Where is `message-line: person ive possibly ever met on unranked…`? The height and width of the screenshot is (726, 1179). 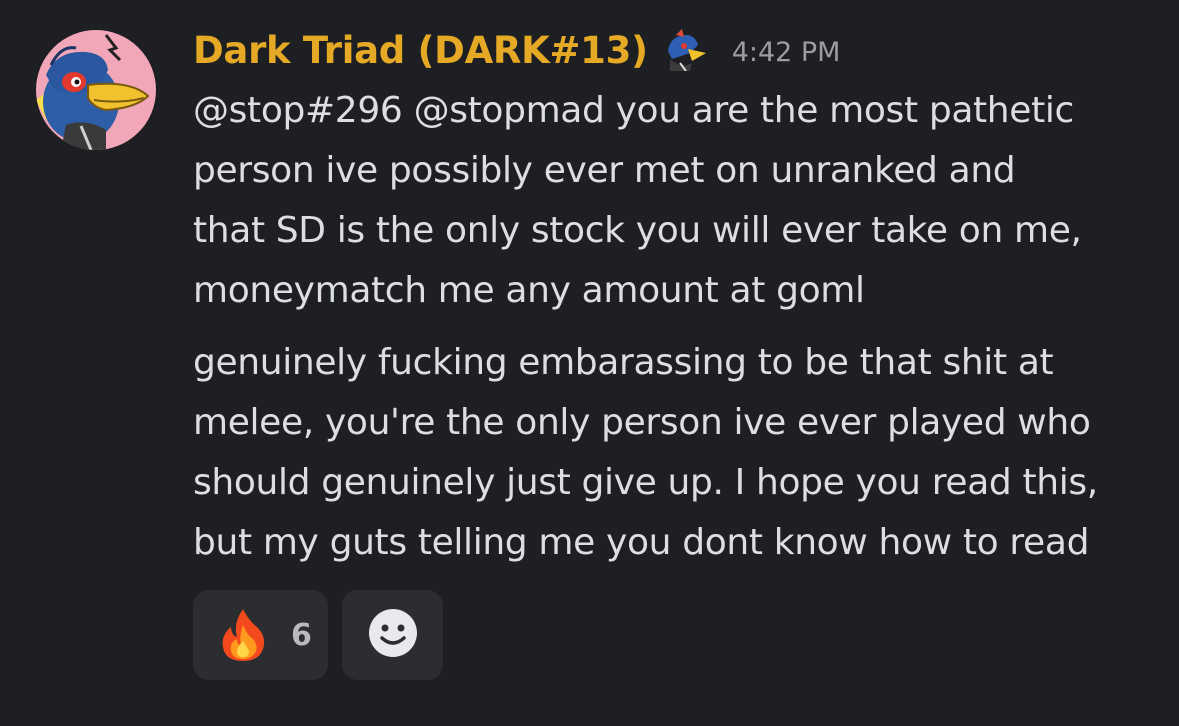 message-line: person ive possibly ever met on unranked… is located at coordinates (604, 170).